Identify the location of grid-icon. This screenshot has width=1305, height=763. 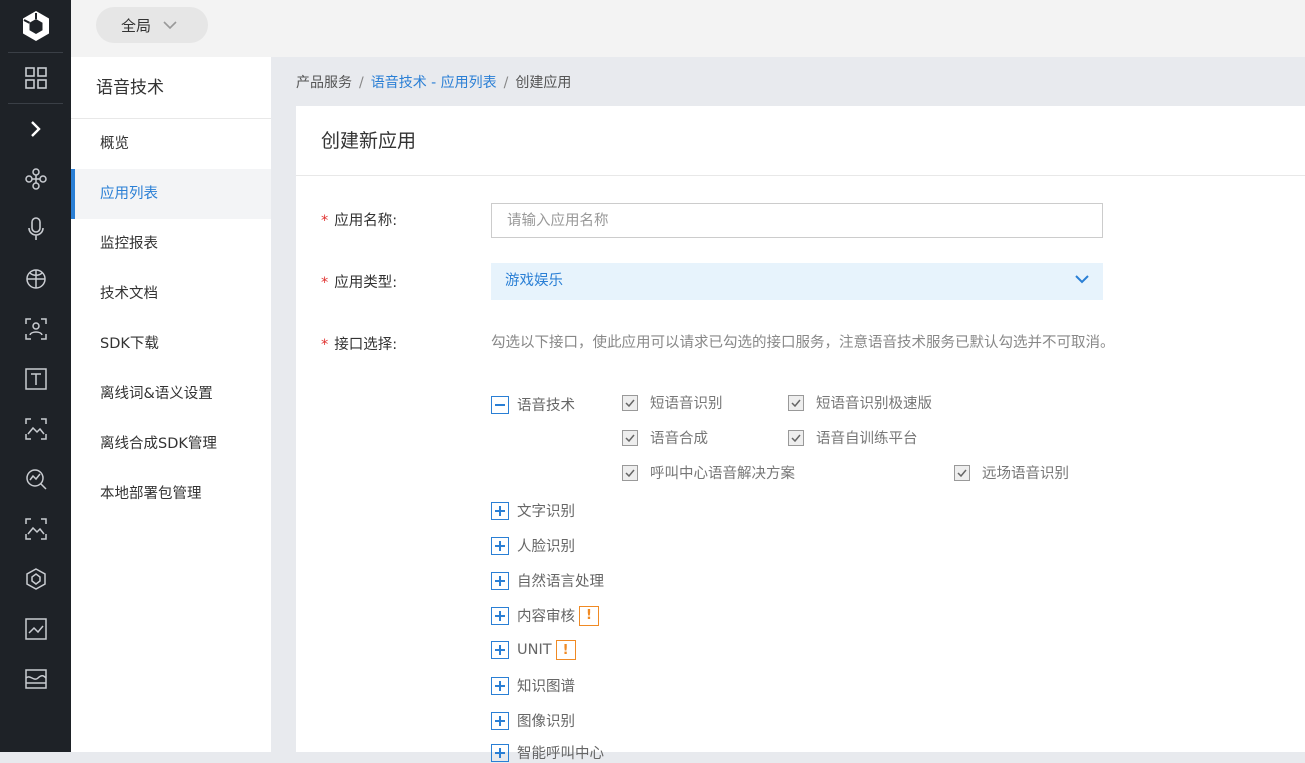
(35, 78).